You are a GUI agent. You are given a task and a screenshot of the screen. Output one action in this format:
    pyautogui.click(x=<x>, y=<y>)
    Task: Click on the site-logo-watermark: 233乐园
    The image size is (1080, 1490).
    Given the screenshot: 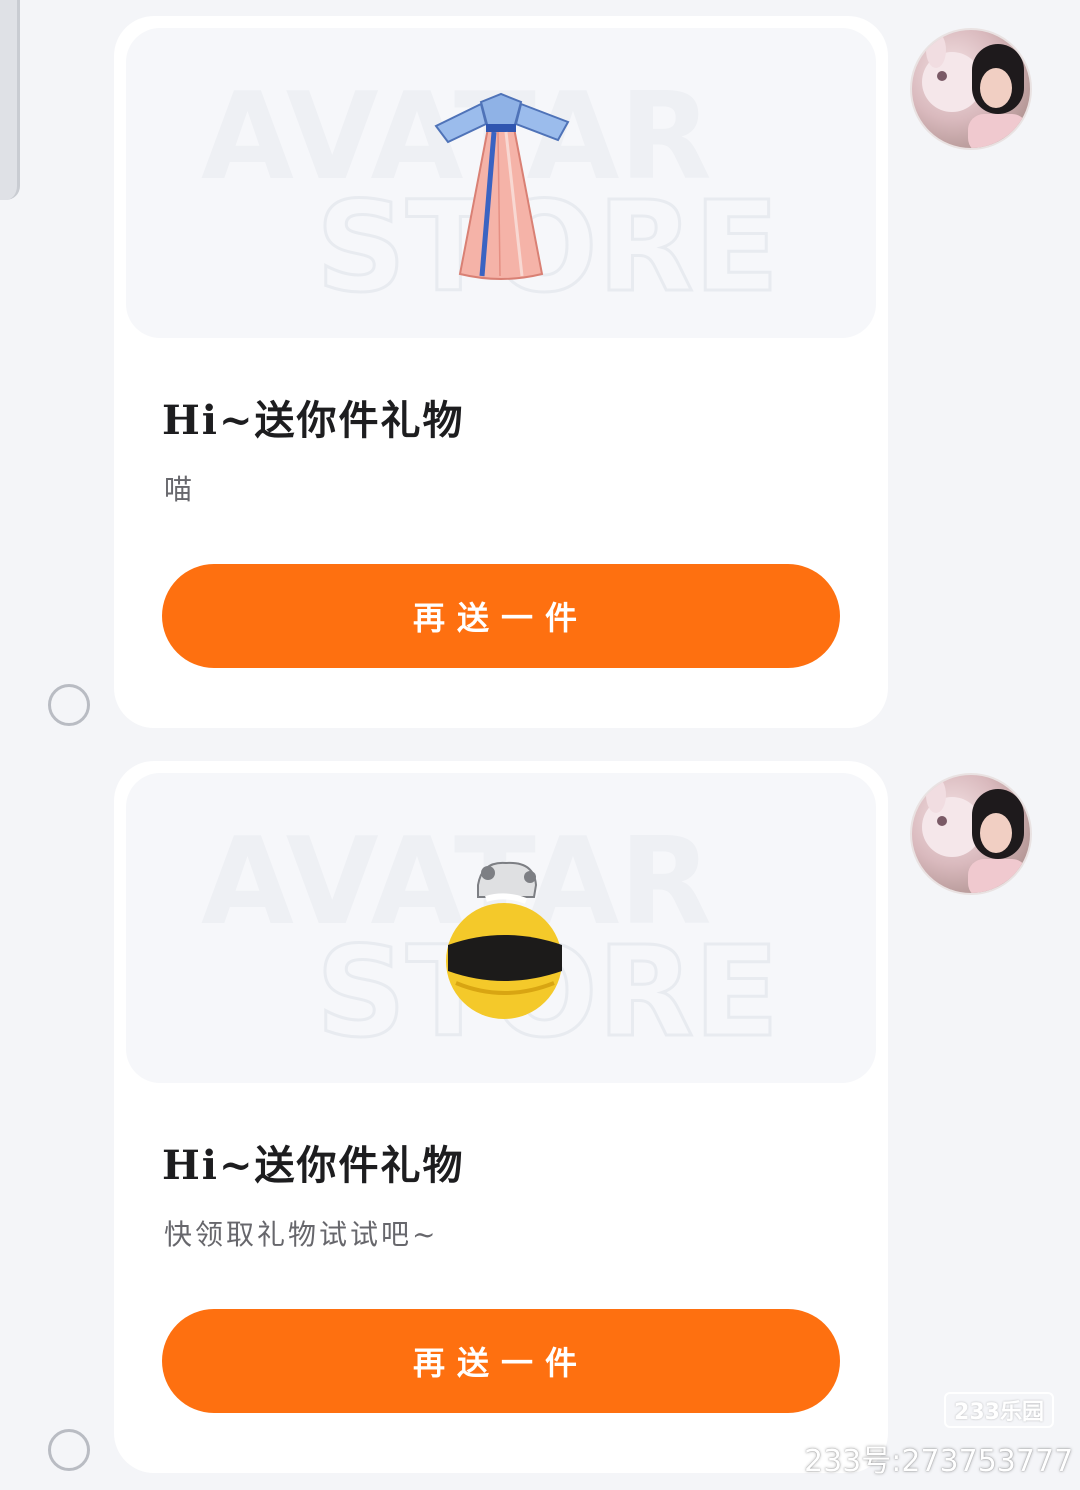 What is the action you would take?
    pyautogui.click(x=999, y=1410)
    